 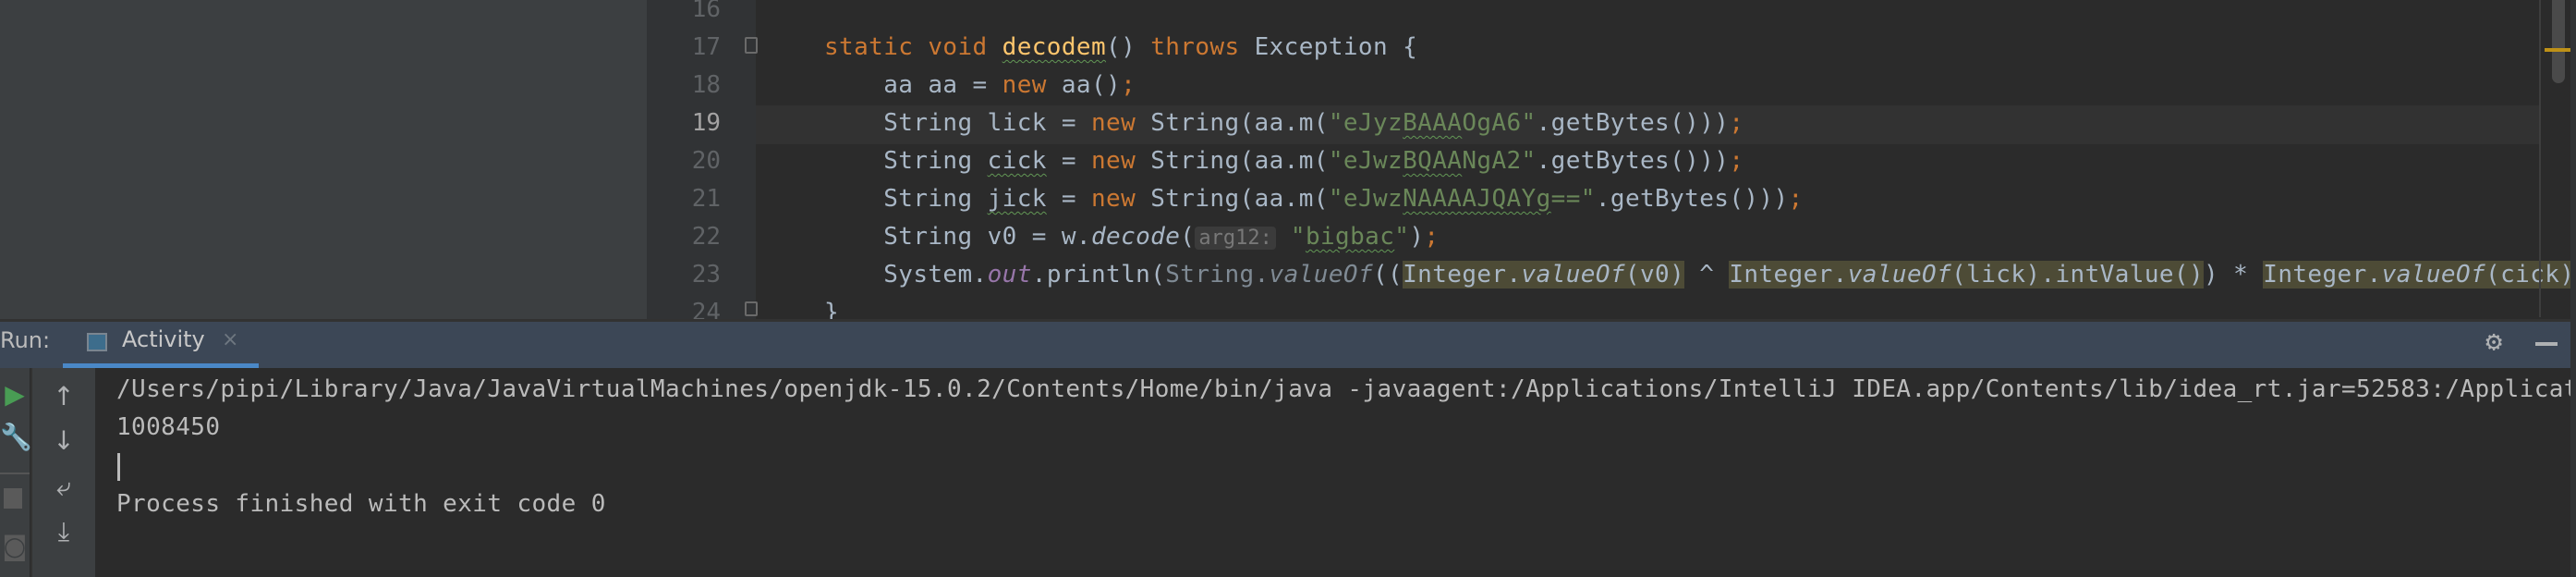 I want to click on project-pane, so click(x=323, y=159).